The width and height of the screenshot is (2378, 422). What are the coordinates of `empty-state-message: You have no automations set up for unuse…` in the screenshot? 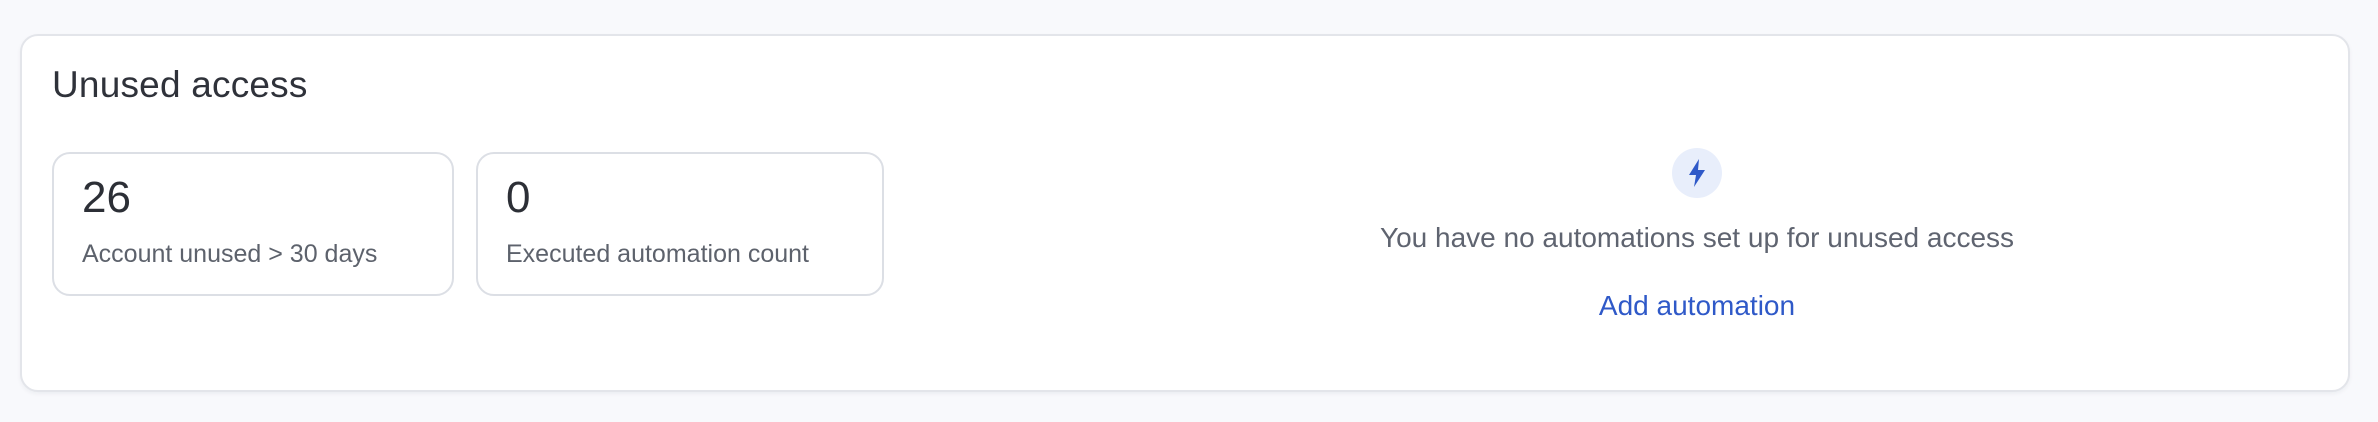 It's located at (1697, 237).